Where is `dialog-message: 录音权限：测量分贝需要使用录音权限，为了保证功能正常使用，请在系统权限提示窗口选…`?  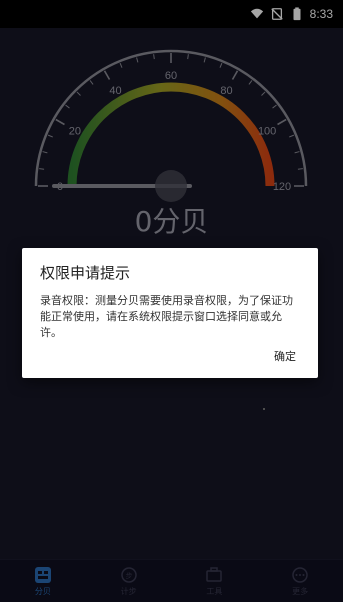 dialog-message: 录音权限：测量分贝需要使用录音权限，为了保证功能正常使用，请在系统权限提示窗口选… is located at coordinates (166, 316).